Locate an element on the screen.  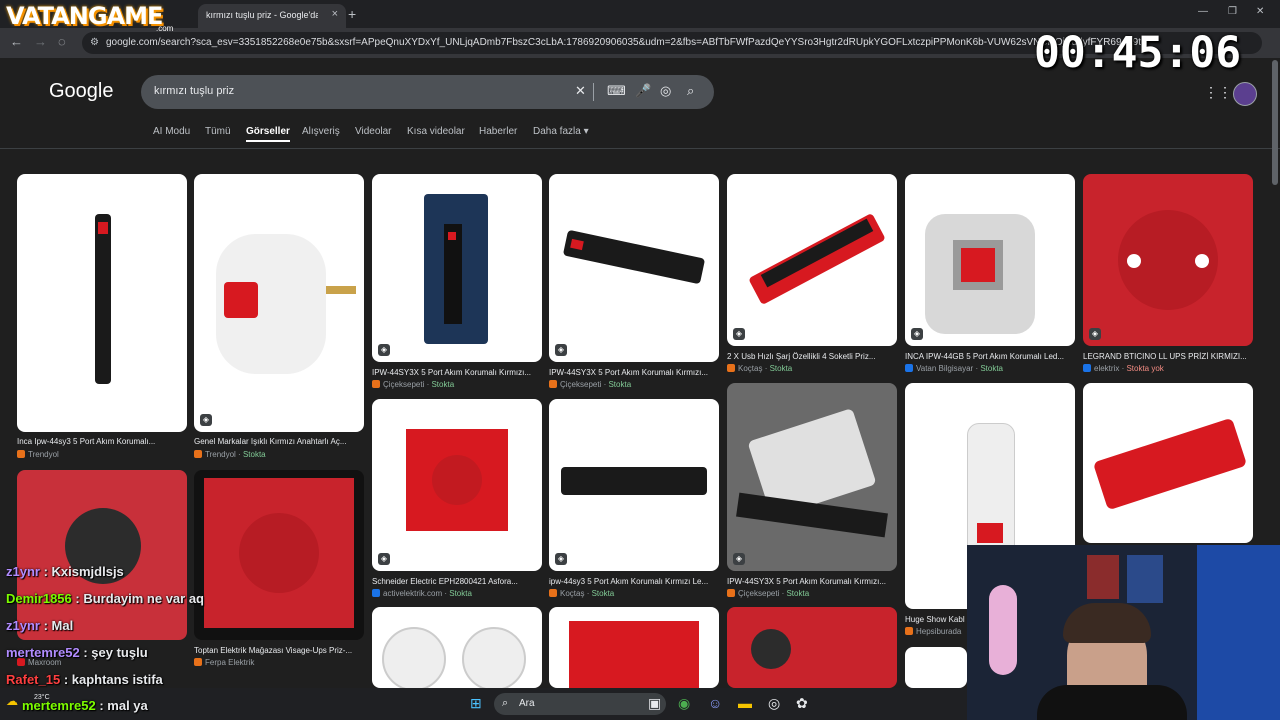
avatar is located at coordinates (1245, 94).